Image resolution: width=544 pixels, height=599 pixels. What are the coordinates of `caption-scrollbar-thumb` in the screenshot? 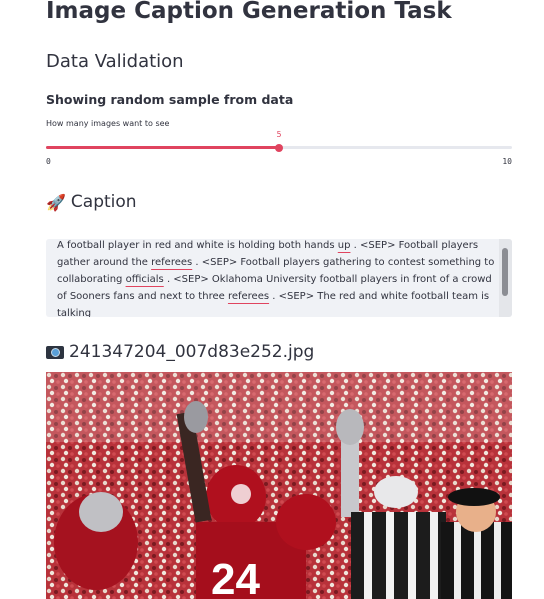 It's located at (505, 272).